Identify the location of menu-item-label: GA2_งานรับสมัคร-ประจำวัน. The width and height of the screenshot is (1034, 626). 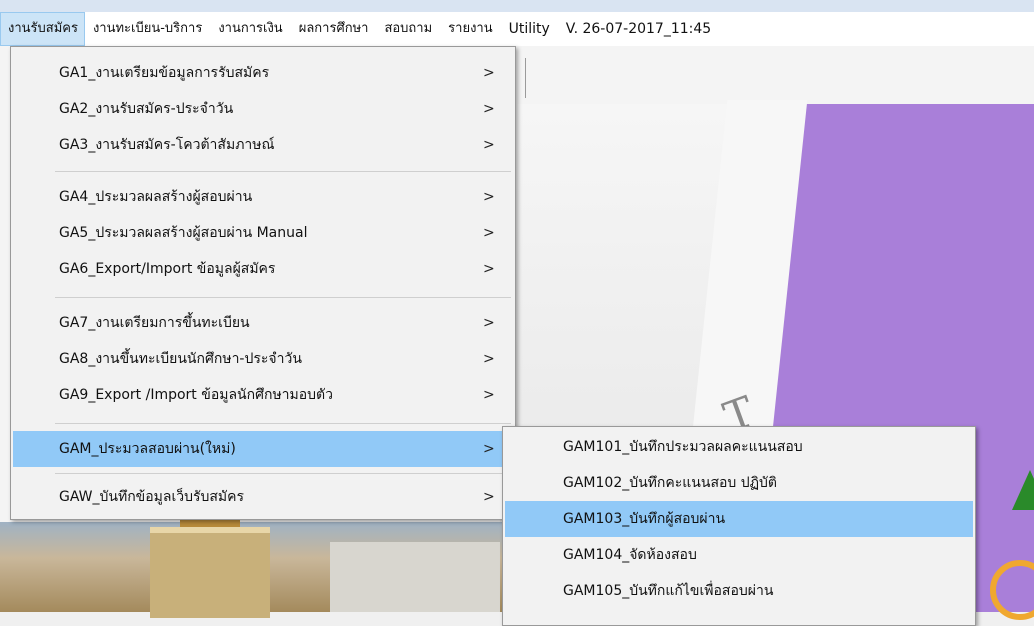
(146, 109).